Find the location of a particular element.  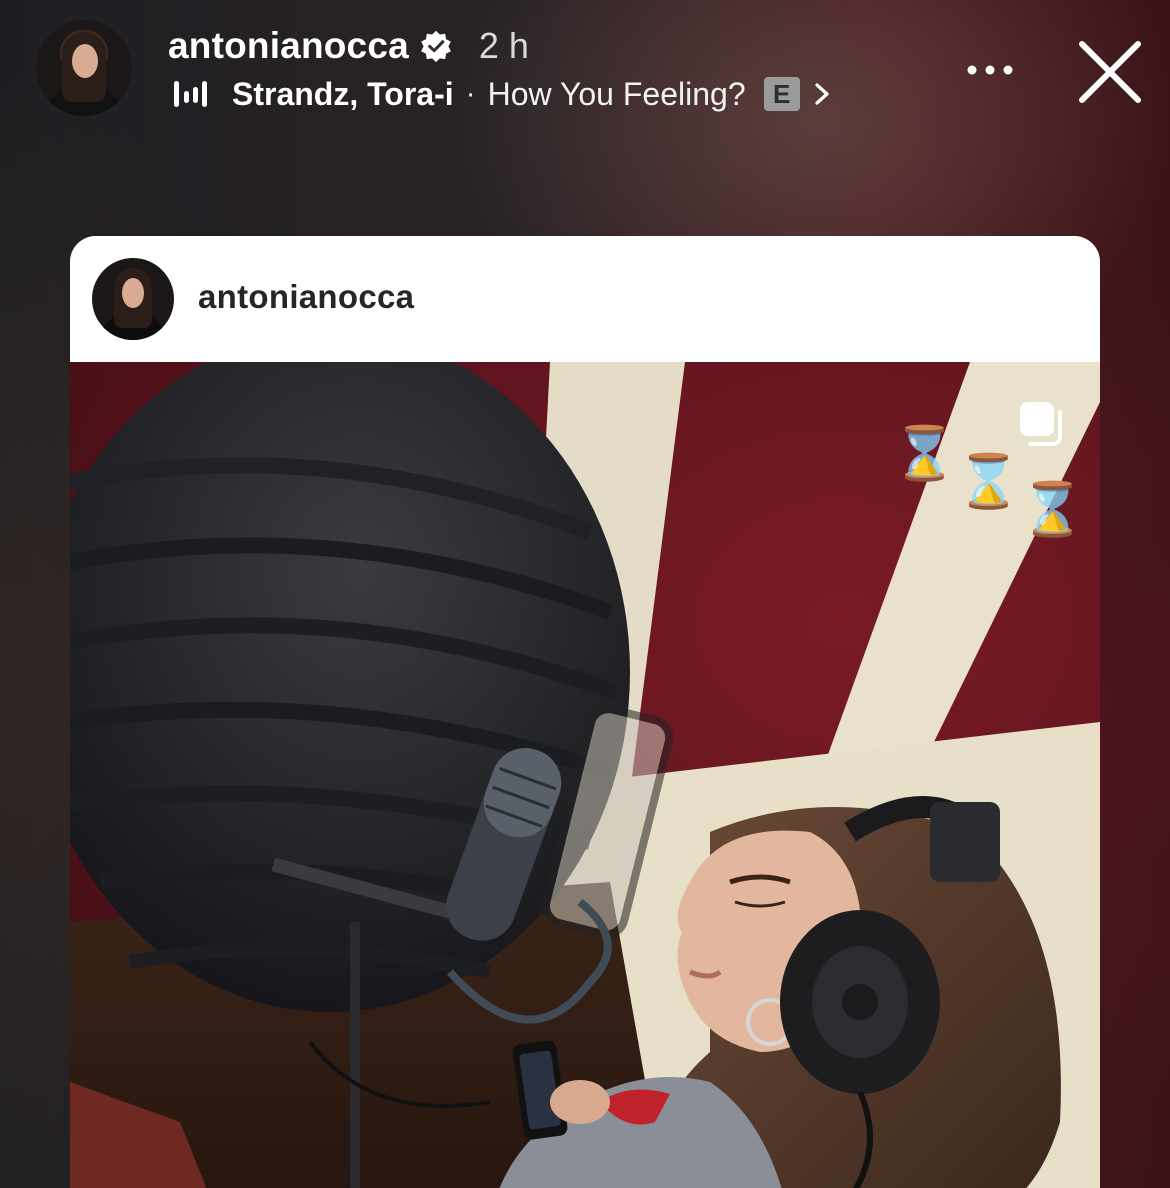

verified-badge-icon is located at coordinates (436, 46).